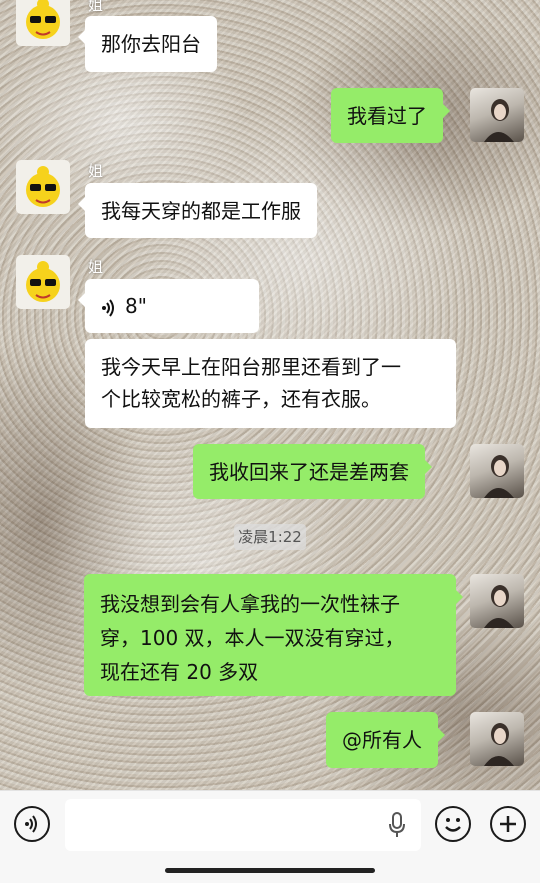  What do you see at coordinates (108, 307) in the screenshot?
I see `voice-wave-icon` at bounding box center [108, 307].